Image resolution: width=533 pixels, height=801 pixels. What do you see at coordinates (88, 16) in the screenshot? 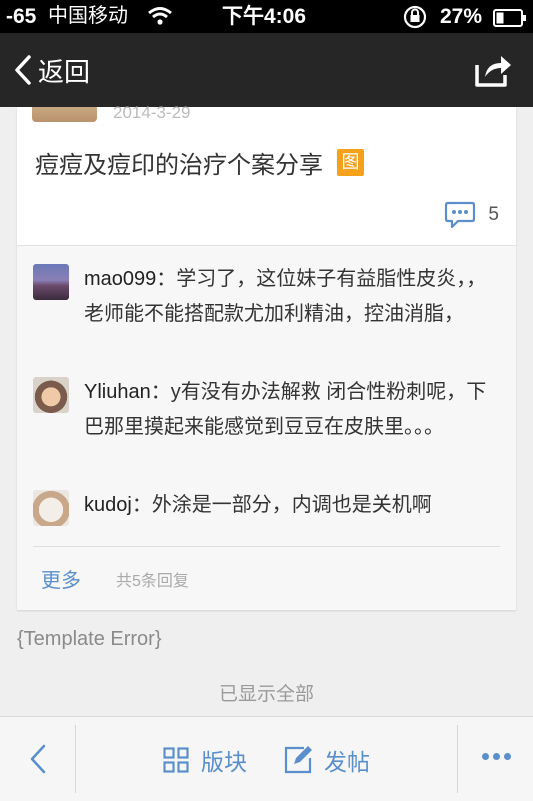
I see `carrier-name: 中国移动` at bounding box center [88, 16].